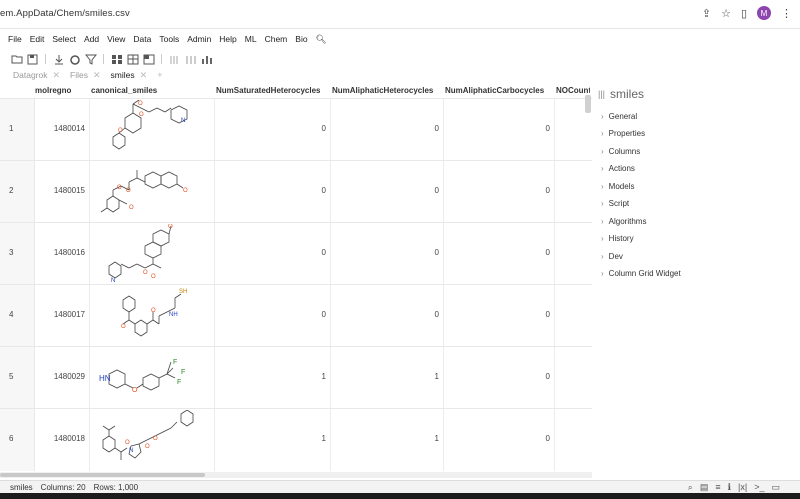 This screenshot has height=499, width=800. What do you see at coordinates (618, 168) in the screenshot?
I see `panel-item-actions: › Actions` at bounding box center [618, 168].